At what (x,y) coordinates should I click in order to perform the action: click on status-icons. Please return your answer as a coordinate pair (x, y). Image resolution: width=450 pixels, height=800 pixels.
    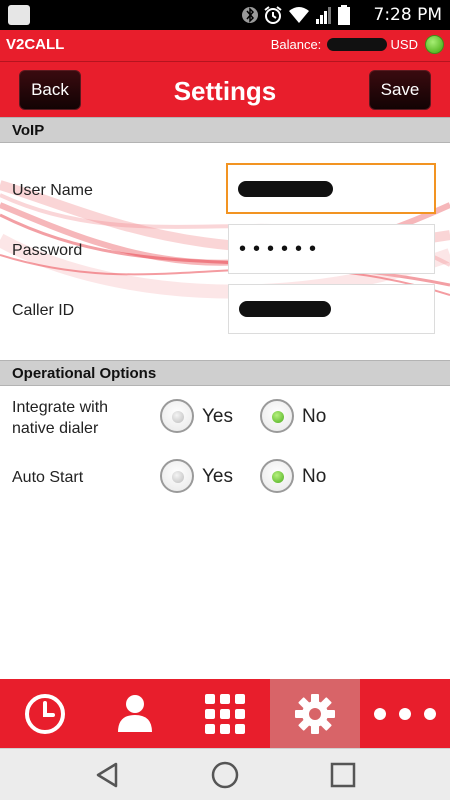
    Looking at the image, I should click on (296, 15).